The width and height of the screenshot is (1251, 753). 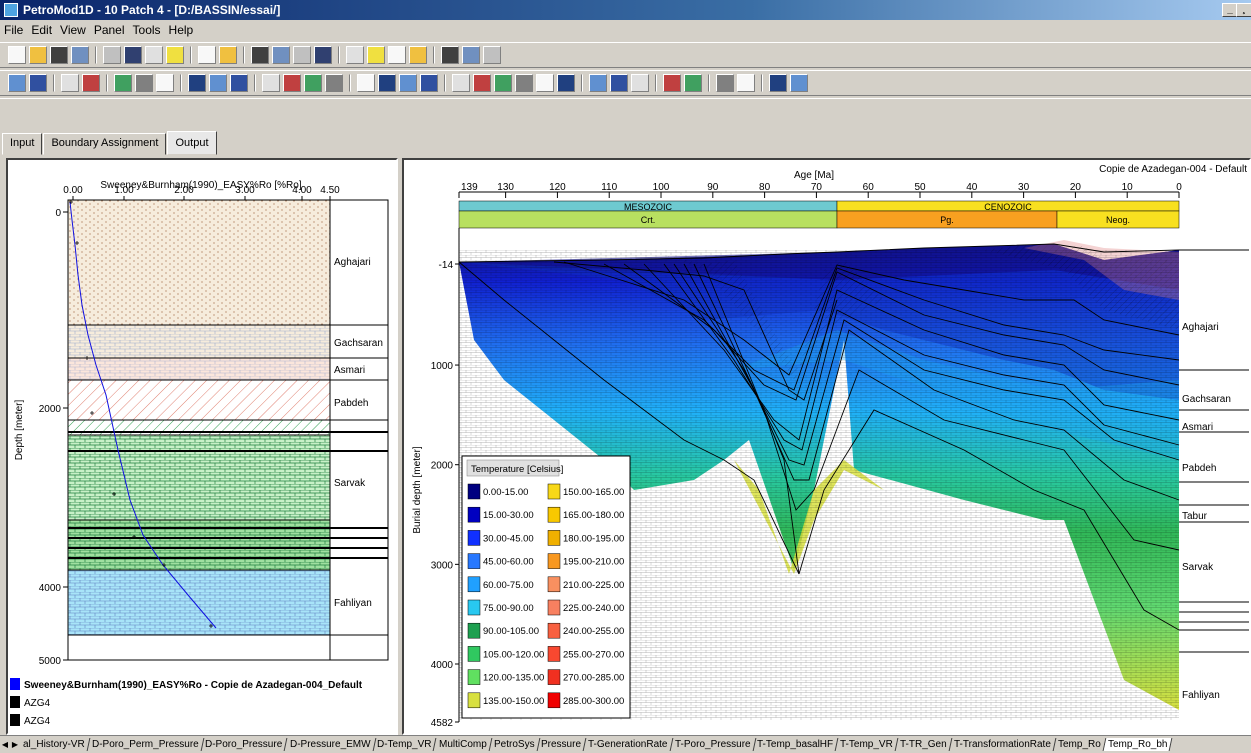 I want to click on tb2-tool-9-icon, so click(x=239, y=83).